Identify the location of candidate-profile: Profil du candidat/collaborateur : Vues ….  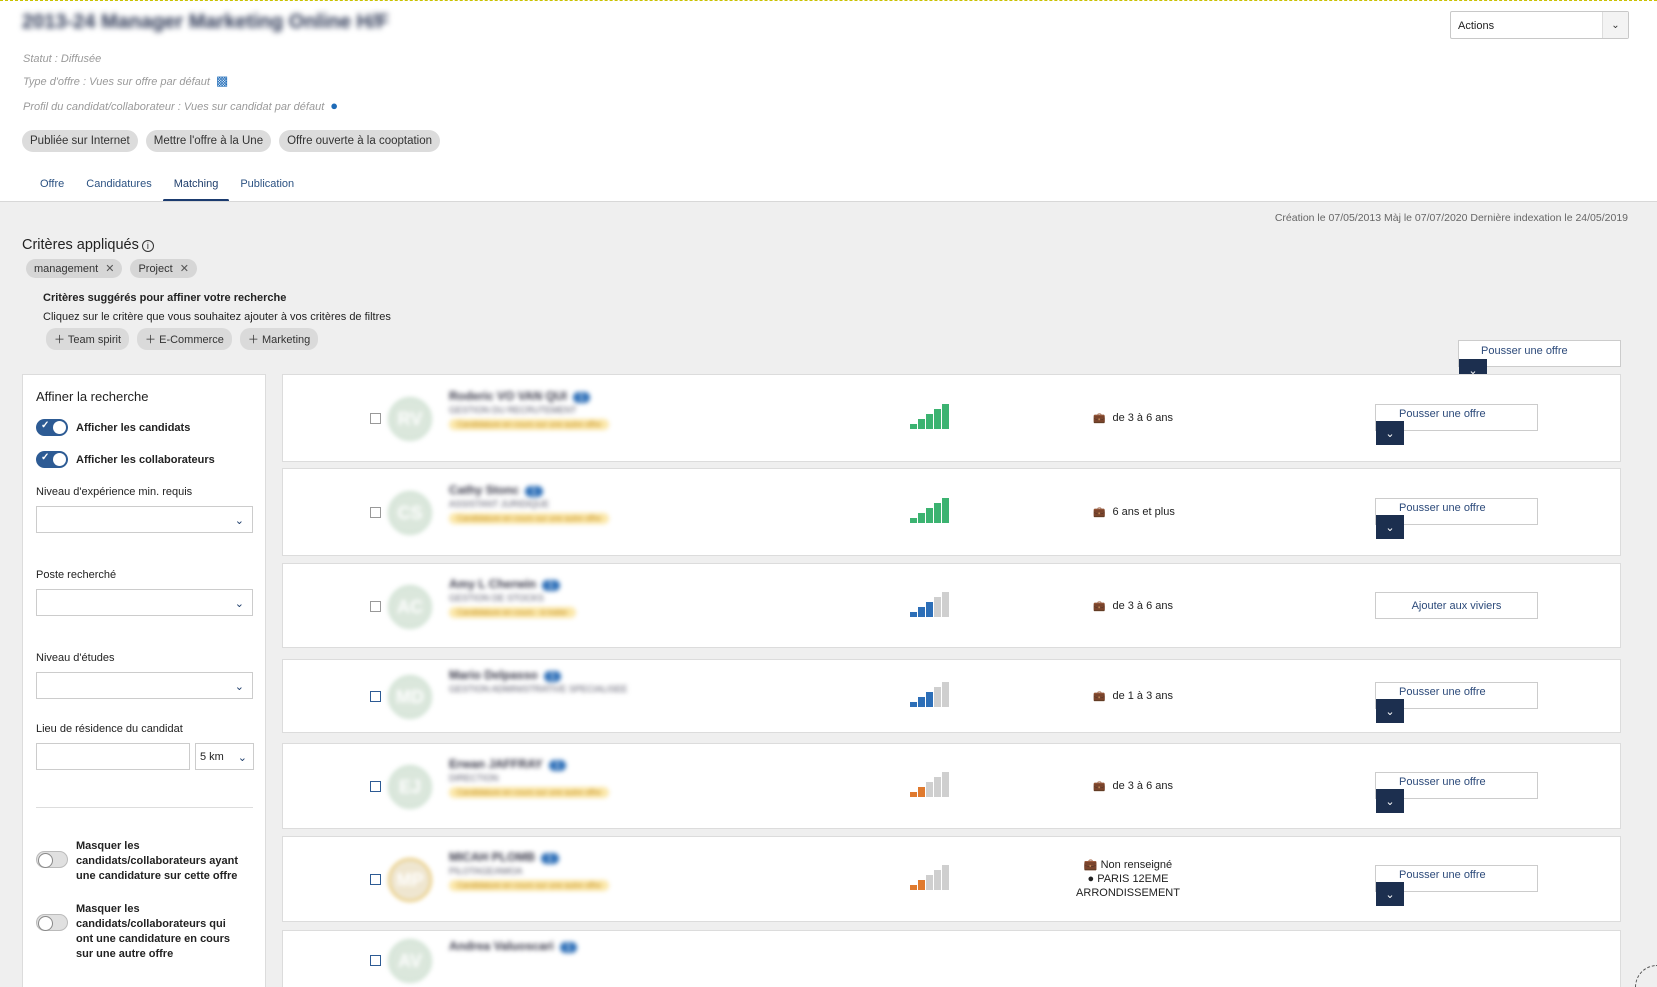
(174, 107).